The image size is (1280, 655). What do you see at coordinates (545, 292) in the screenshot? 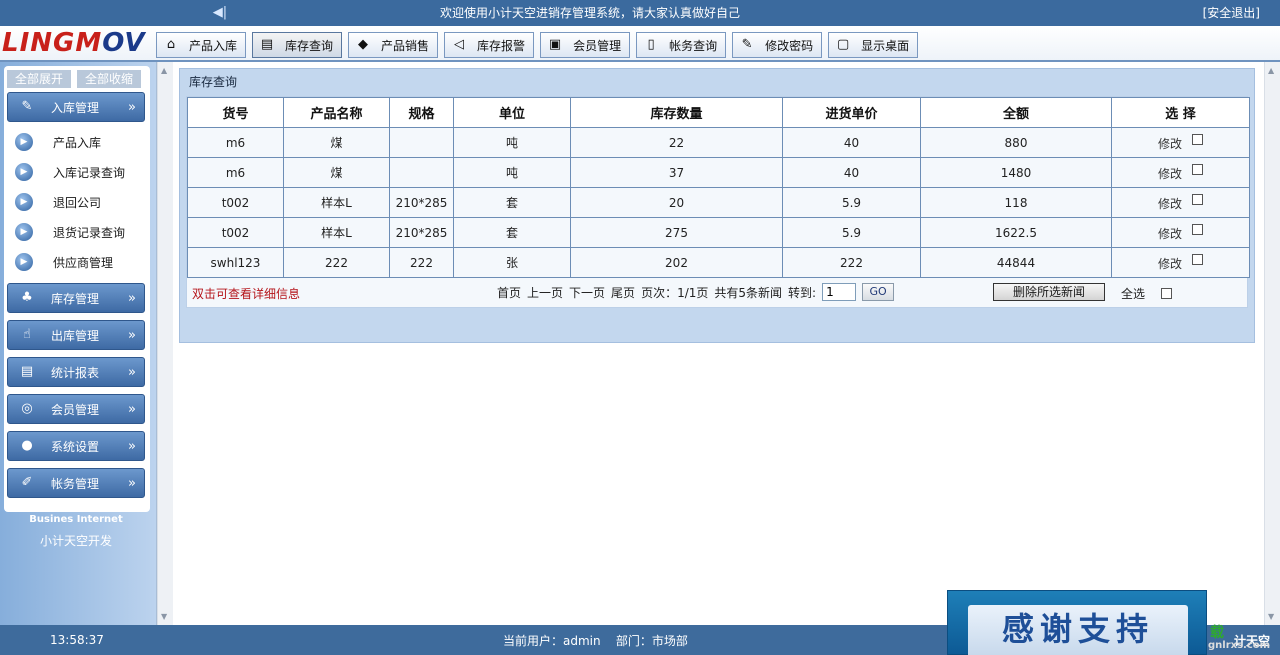
I see `prev-page-link: 上一页` at bounding box center [545, 292].